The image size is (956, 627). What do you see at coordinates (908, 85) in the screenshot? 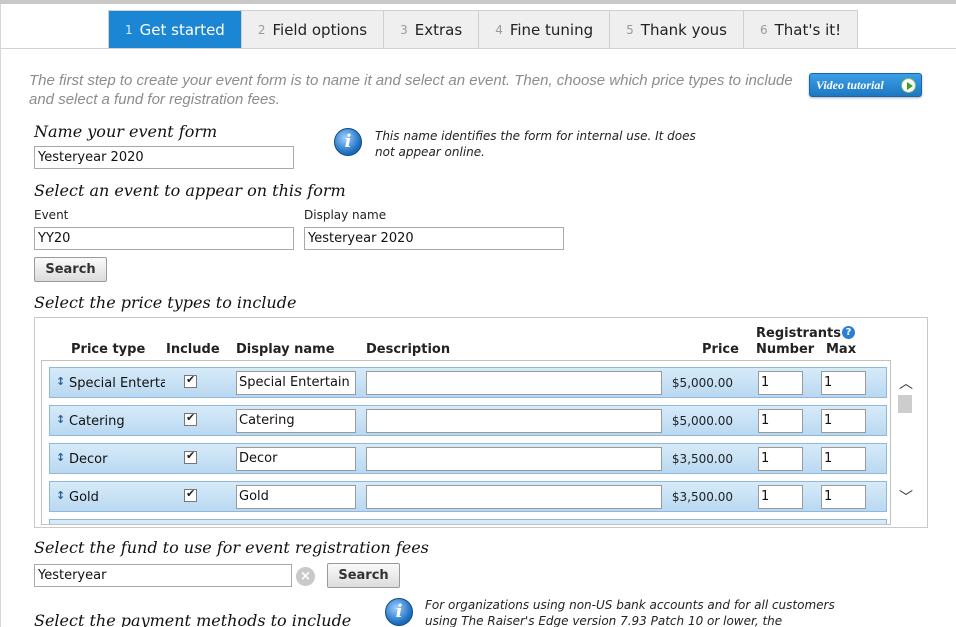
I see `play-icon` at bounding box center [908, 85].